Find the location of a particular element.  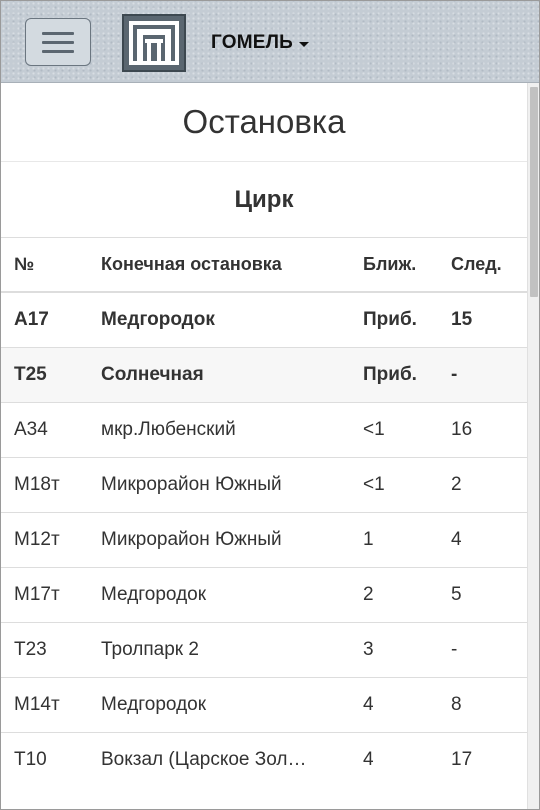

following-arrival: 15 is located at coordinates (482, 319).